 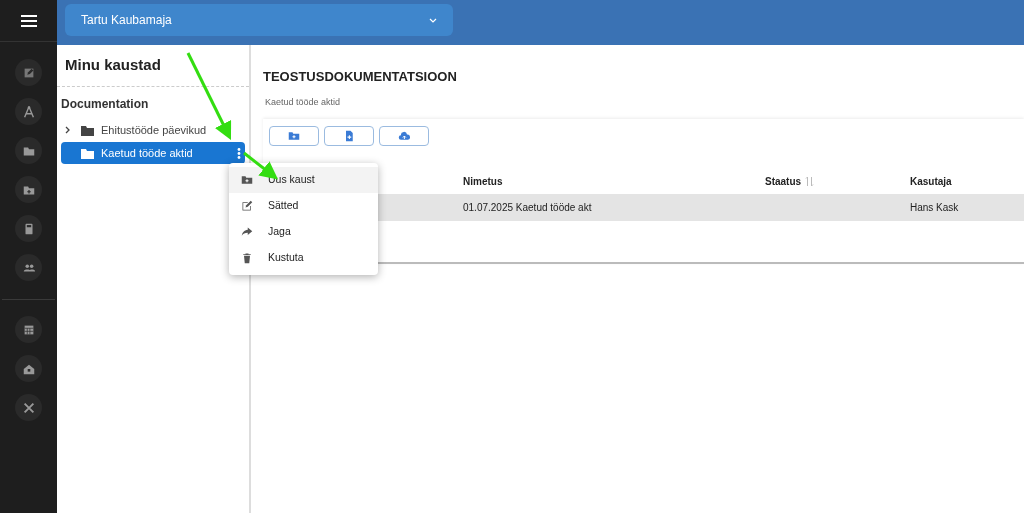 I want to click on calculator-button, so click(x=28, y=228).